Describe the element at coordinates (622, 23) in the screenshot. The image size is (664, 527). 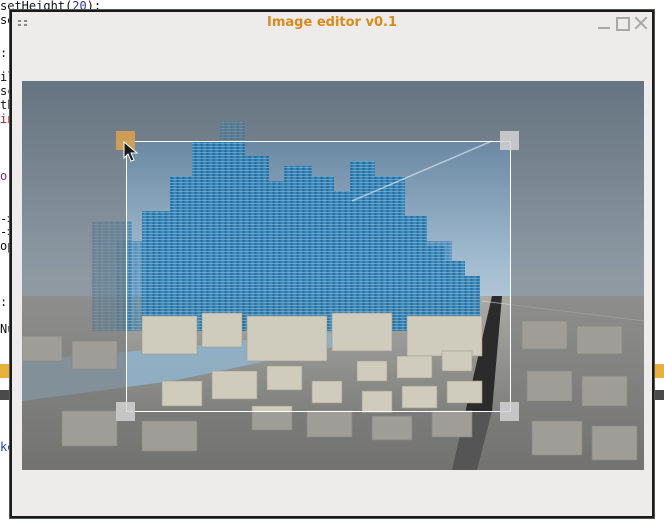
I see `maximize-icon` at that location.